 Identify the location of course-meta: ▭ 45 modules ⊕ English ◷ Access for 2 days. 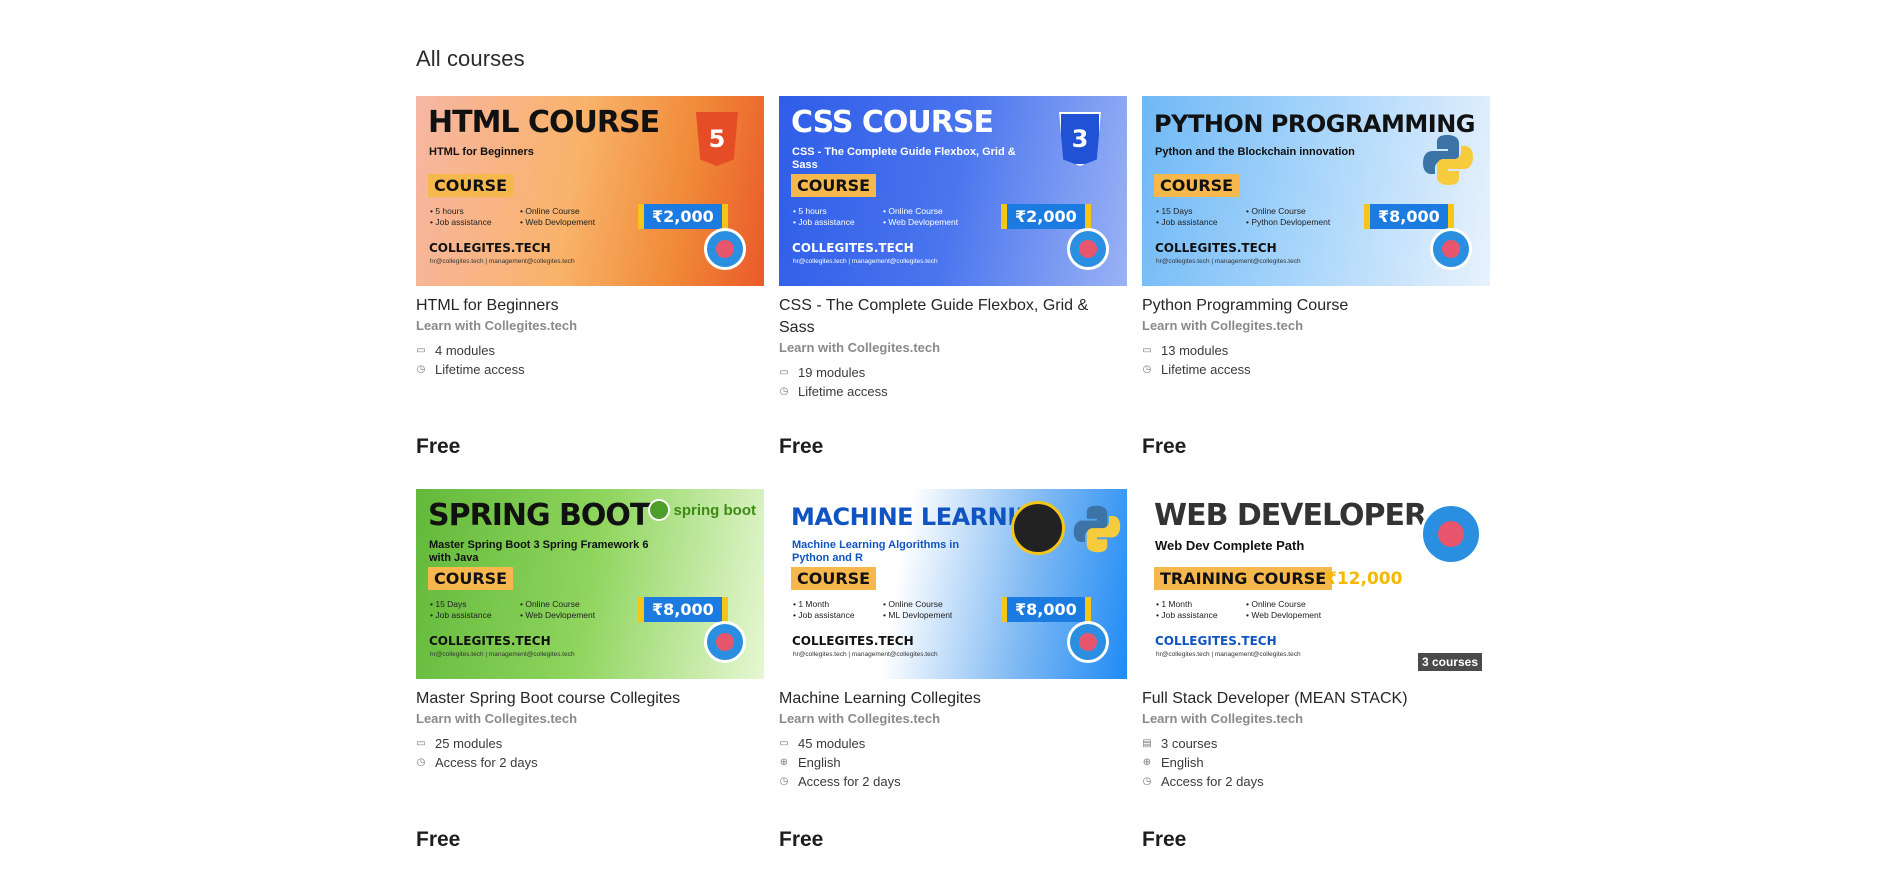
(953, 762).